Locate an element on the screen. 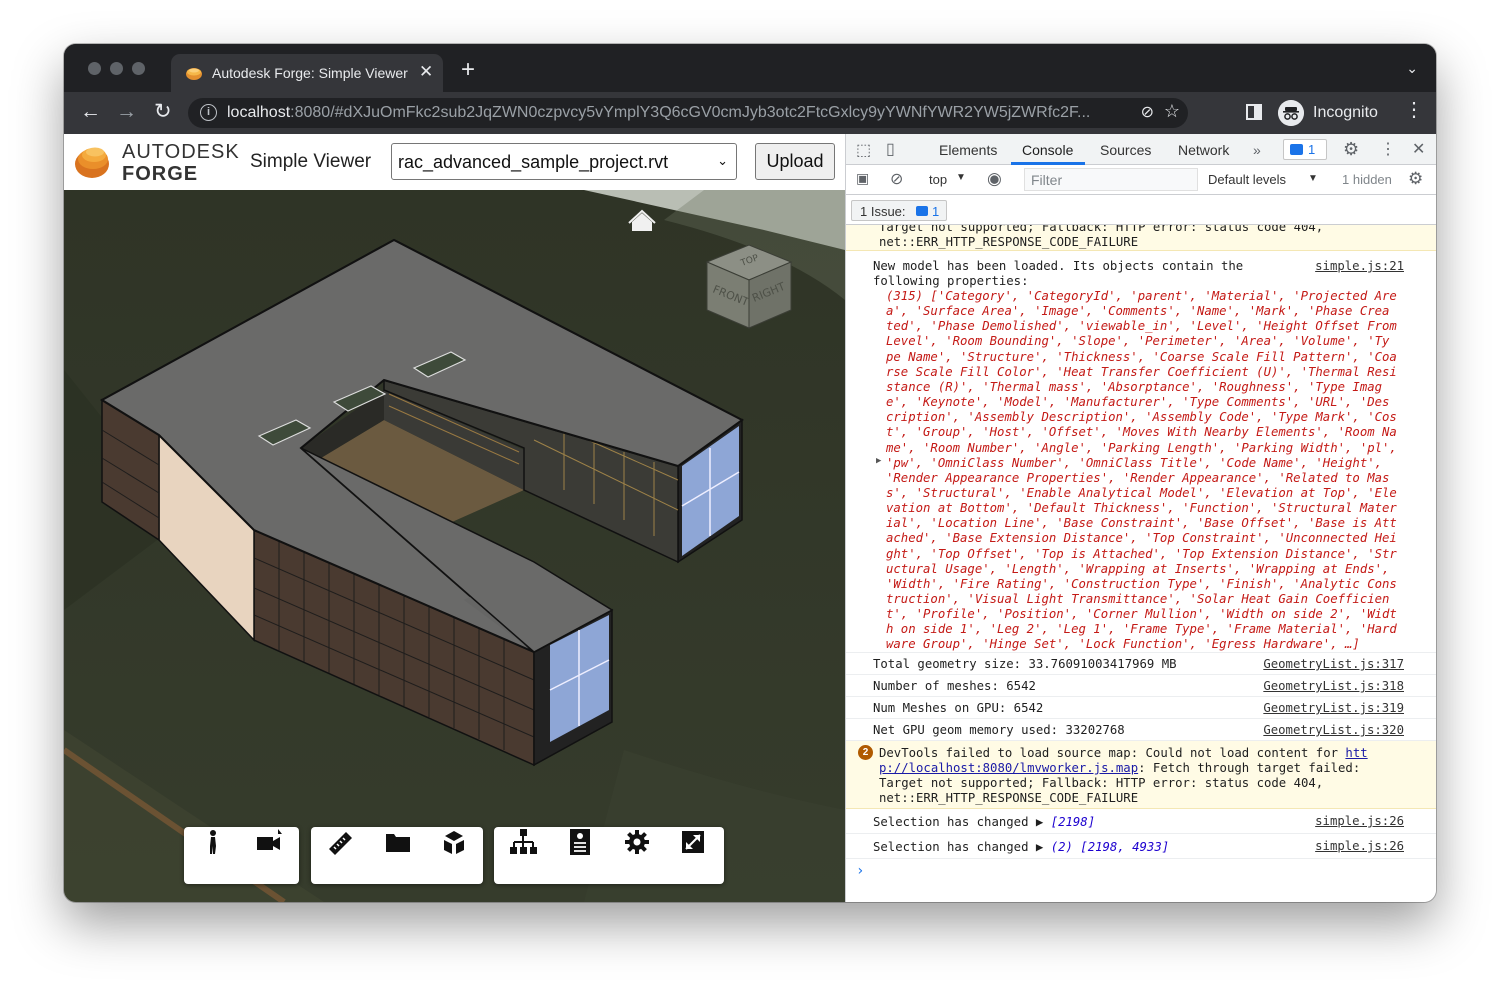 The width and height of the screenshot is (1500, 987). source-link: GeometryList.js:318 is located at coordinates (1333, 686).